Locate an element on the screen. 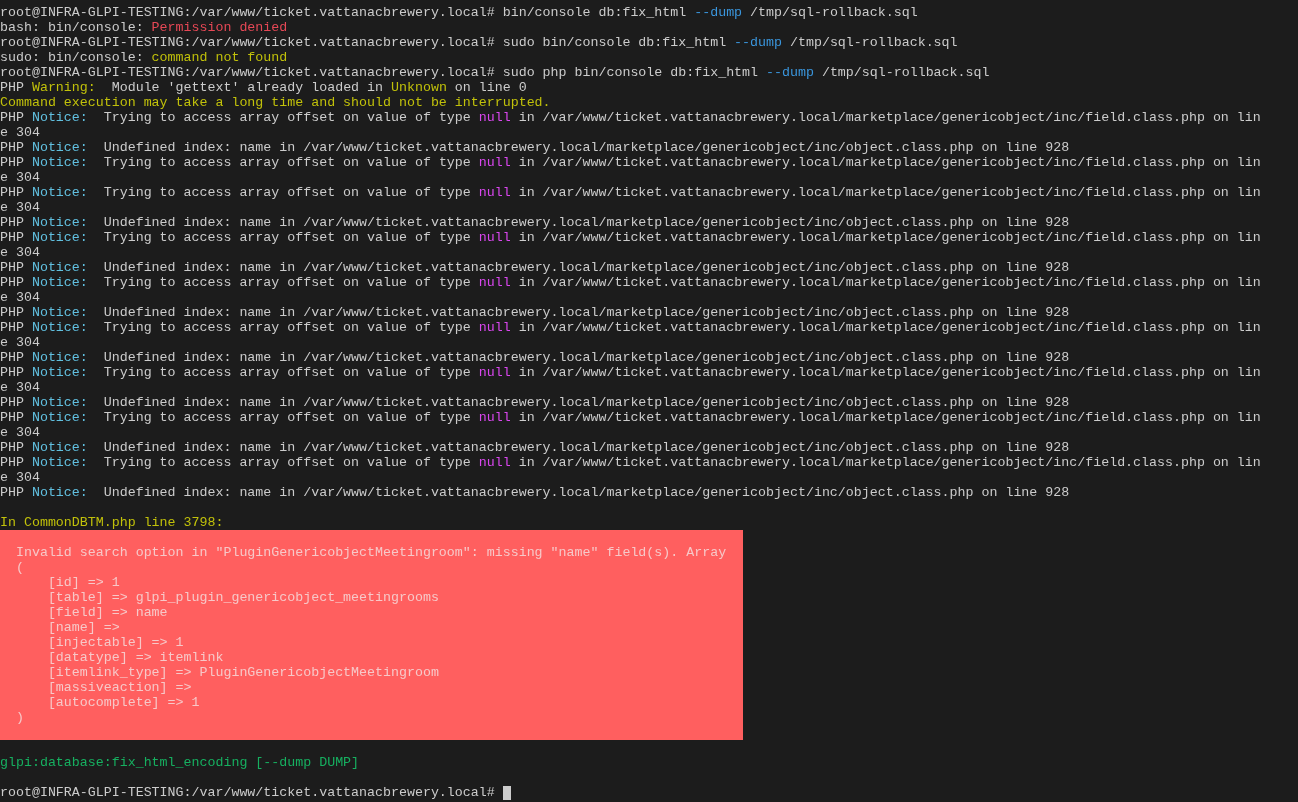 The image size is (1298, 802). error-line: [itemlink_type] => PluginGenericobjectMeetingroom is located at coordinates (242, 672).